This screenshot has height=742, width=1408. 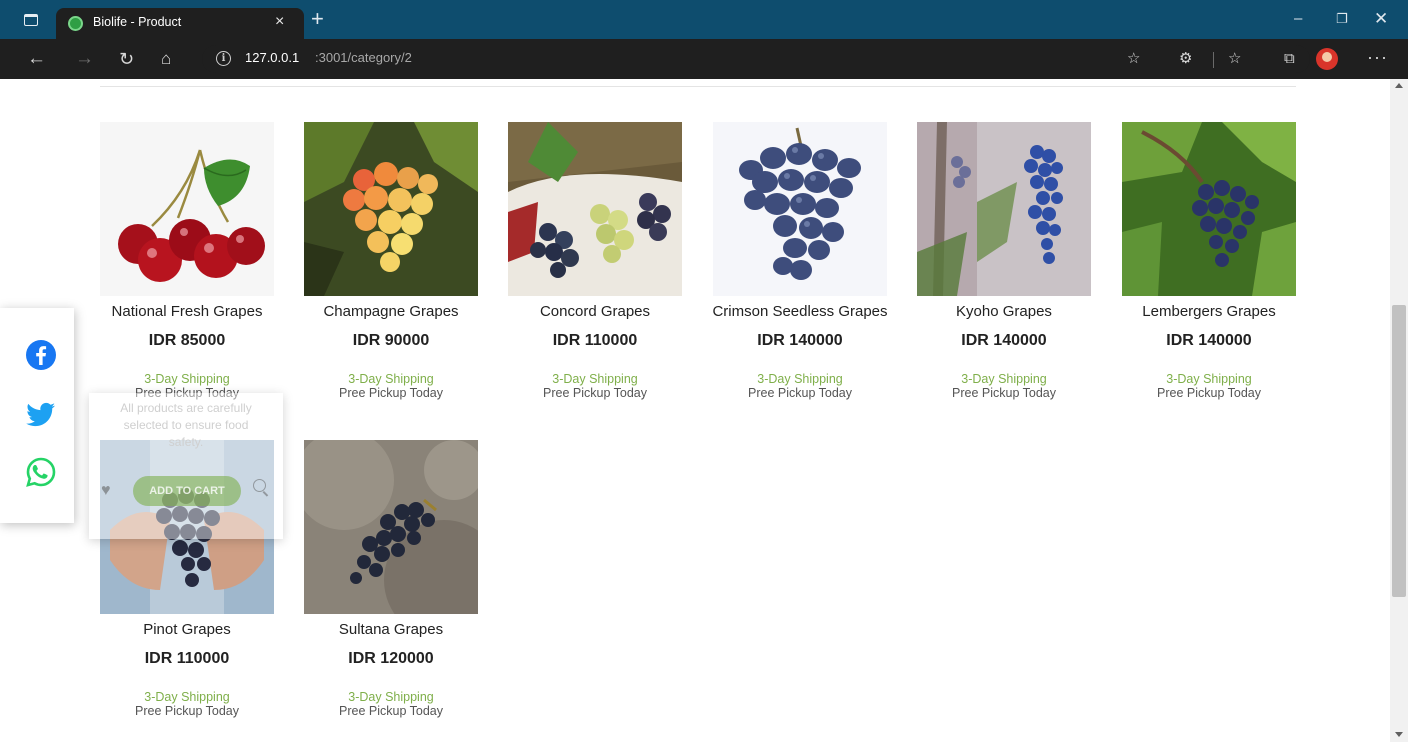 What do you see at coordinates (187, 340) in the screenshot?
I see `product-price: IDR 85000` at bounding box center [187, 340].